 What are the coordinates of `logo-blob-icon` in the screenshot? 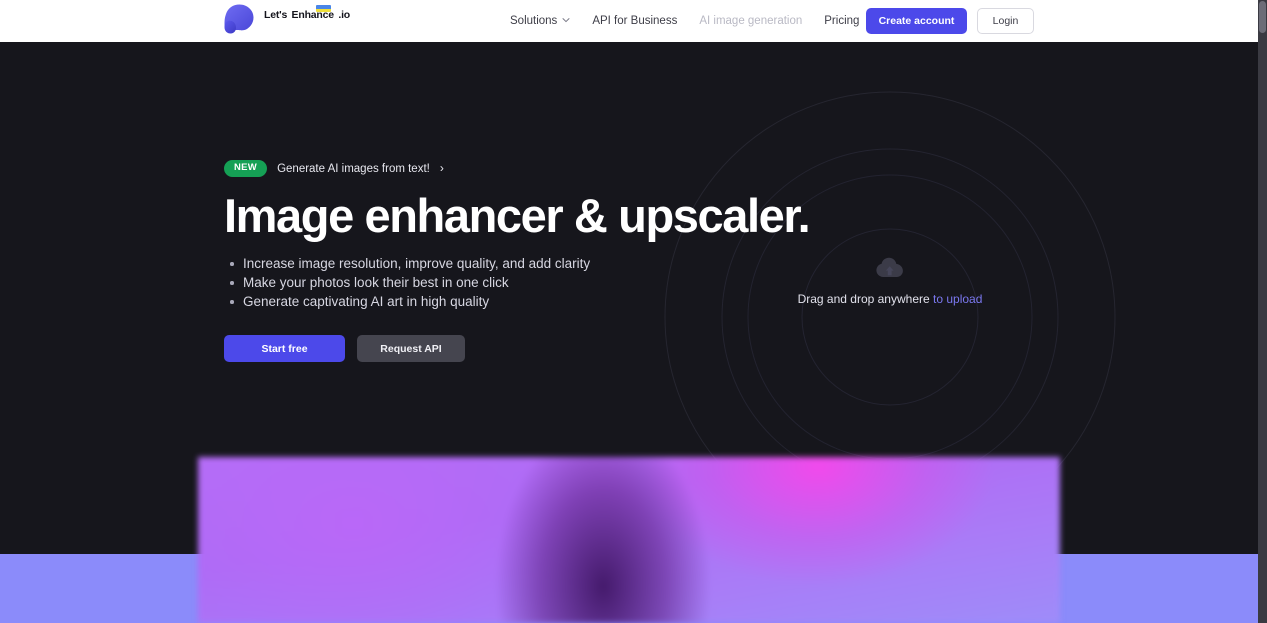 It's located at (240, 20).